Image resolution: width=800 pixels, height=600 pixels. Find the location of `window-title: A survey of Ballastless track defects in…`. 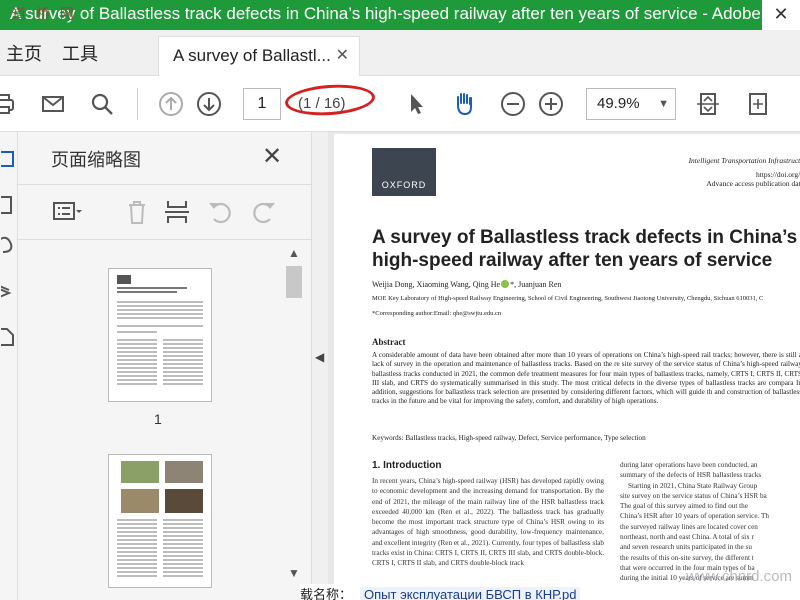

window-title: A survey of Ballastless track defects in… is located at coordinates (385, 13).